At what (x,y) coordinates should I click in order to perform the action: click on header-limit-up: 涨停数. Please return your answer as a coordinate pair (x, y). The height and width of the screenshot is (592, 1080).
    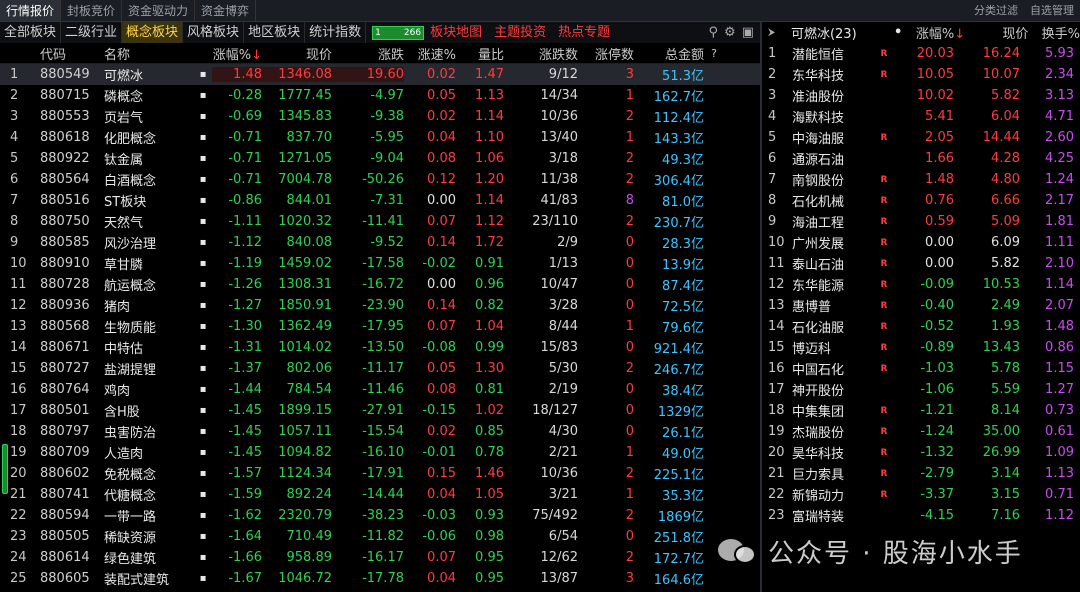
    Looking at the image, I should click on (606, 53).